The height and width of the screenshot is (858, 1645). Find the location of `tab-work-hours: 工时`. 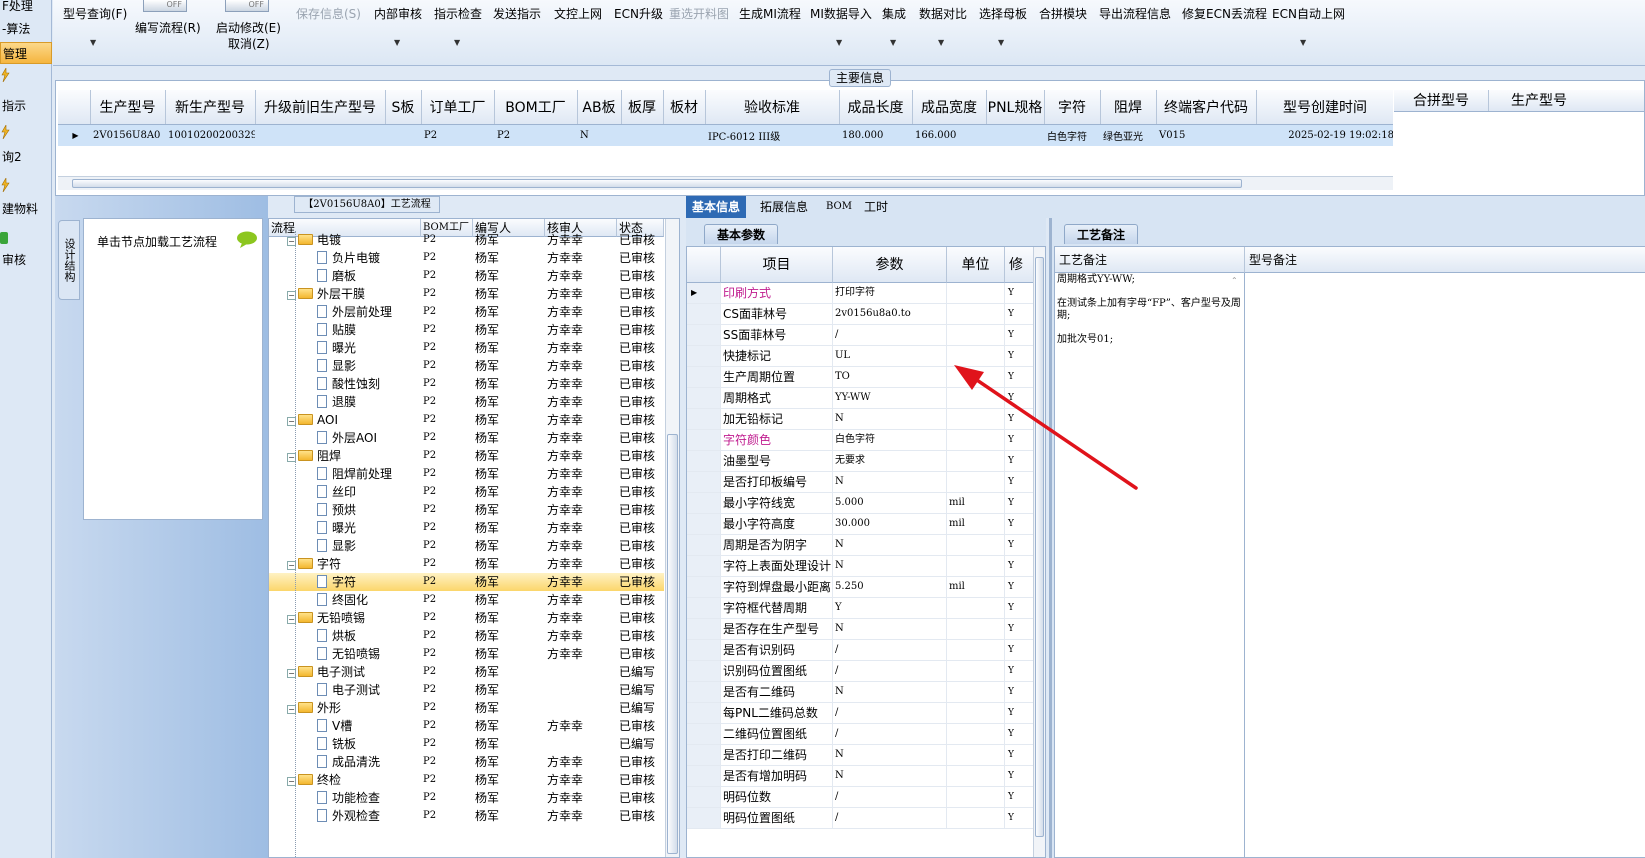

tab-work-hours: 工时 is located at coordinates (876, 207).